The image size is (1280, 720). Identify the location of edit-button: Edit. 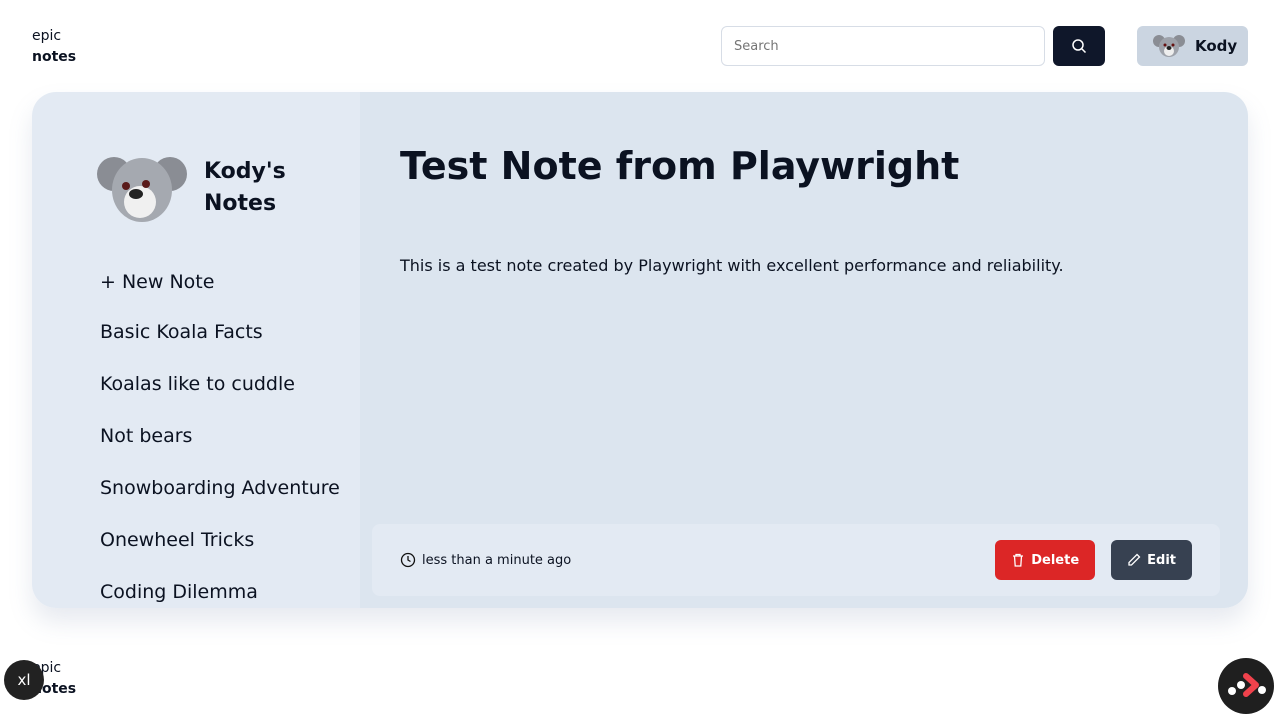
(1151, 560).